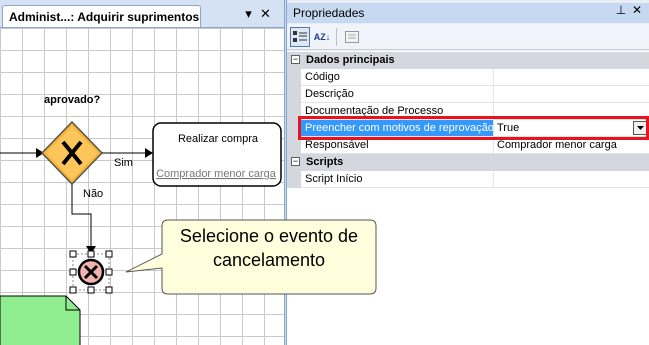  What do you see at coordinates (269, 236) in the screenshot?
I see `callout-line-1: Selecione o evento de` at bounding box center [269, 236].